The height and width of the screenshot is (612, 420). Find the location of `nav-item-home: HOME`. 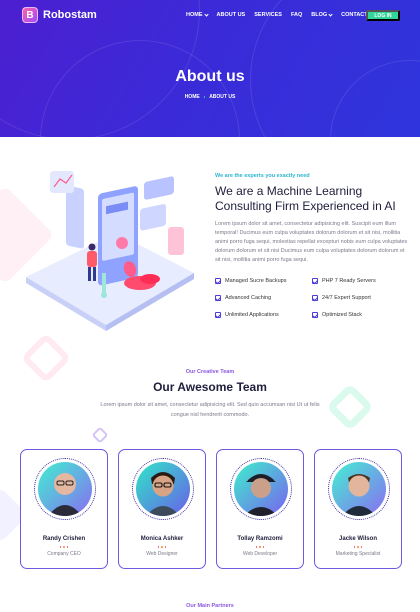

nav-item-home: HOME is located at coordinates (197, 14).